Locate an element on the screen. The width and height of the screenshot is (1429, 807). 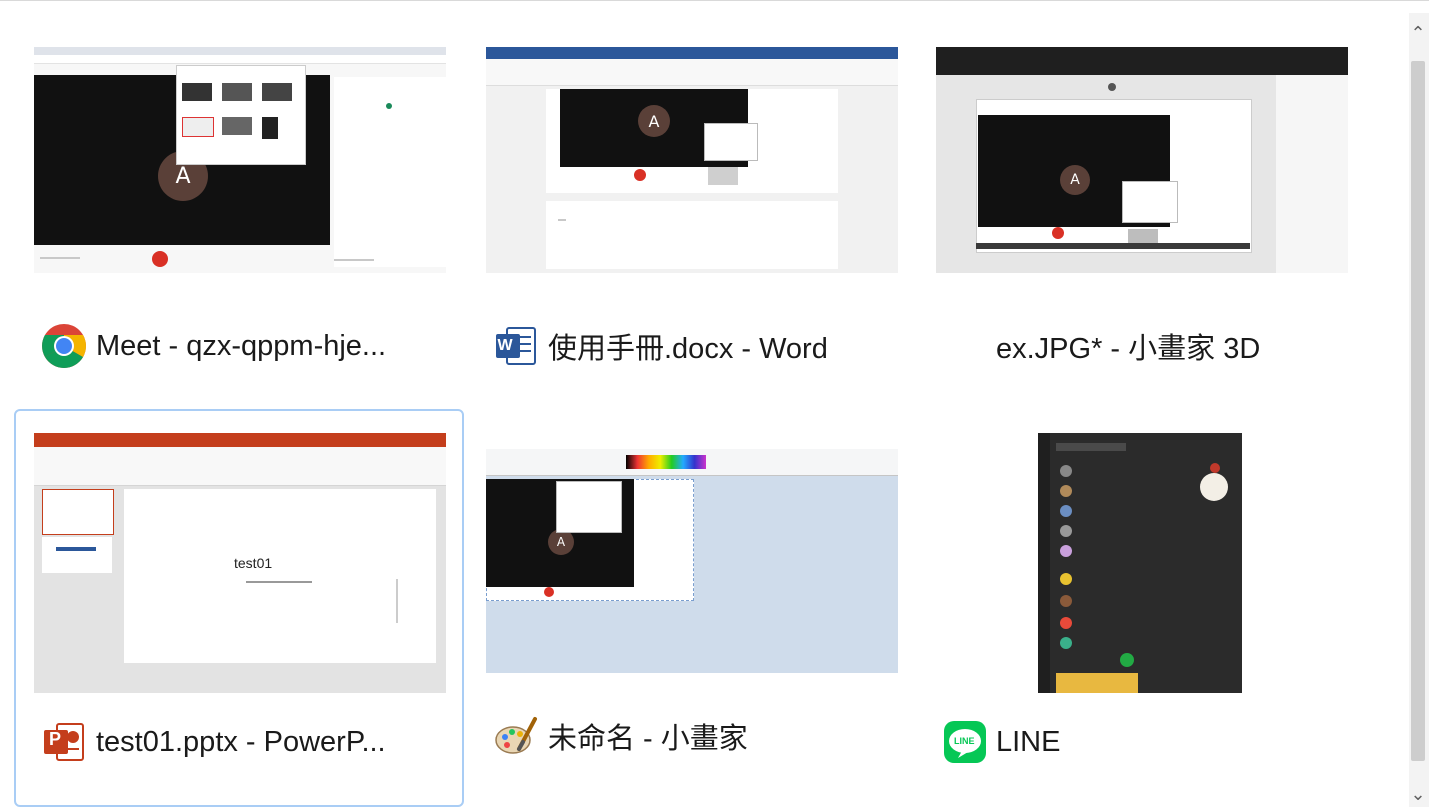
chrome-icon is located at coordinates (64, 346).